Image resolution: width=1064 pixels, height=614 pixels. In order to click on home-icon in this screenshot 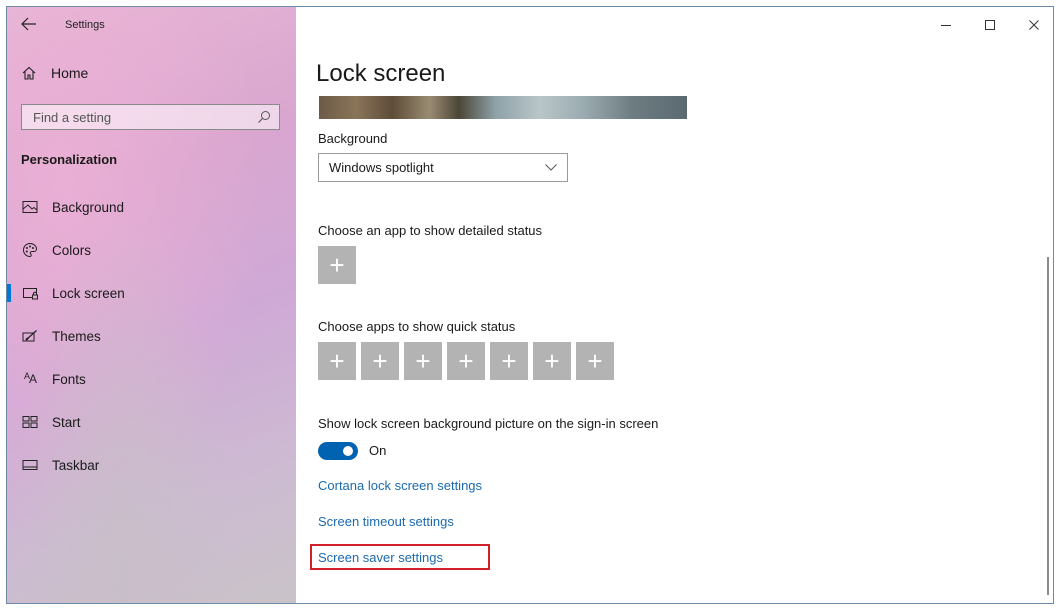, I will do `click(29, 73)`.